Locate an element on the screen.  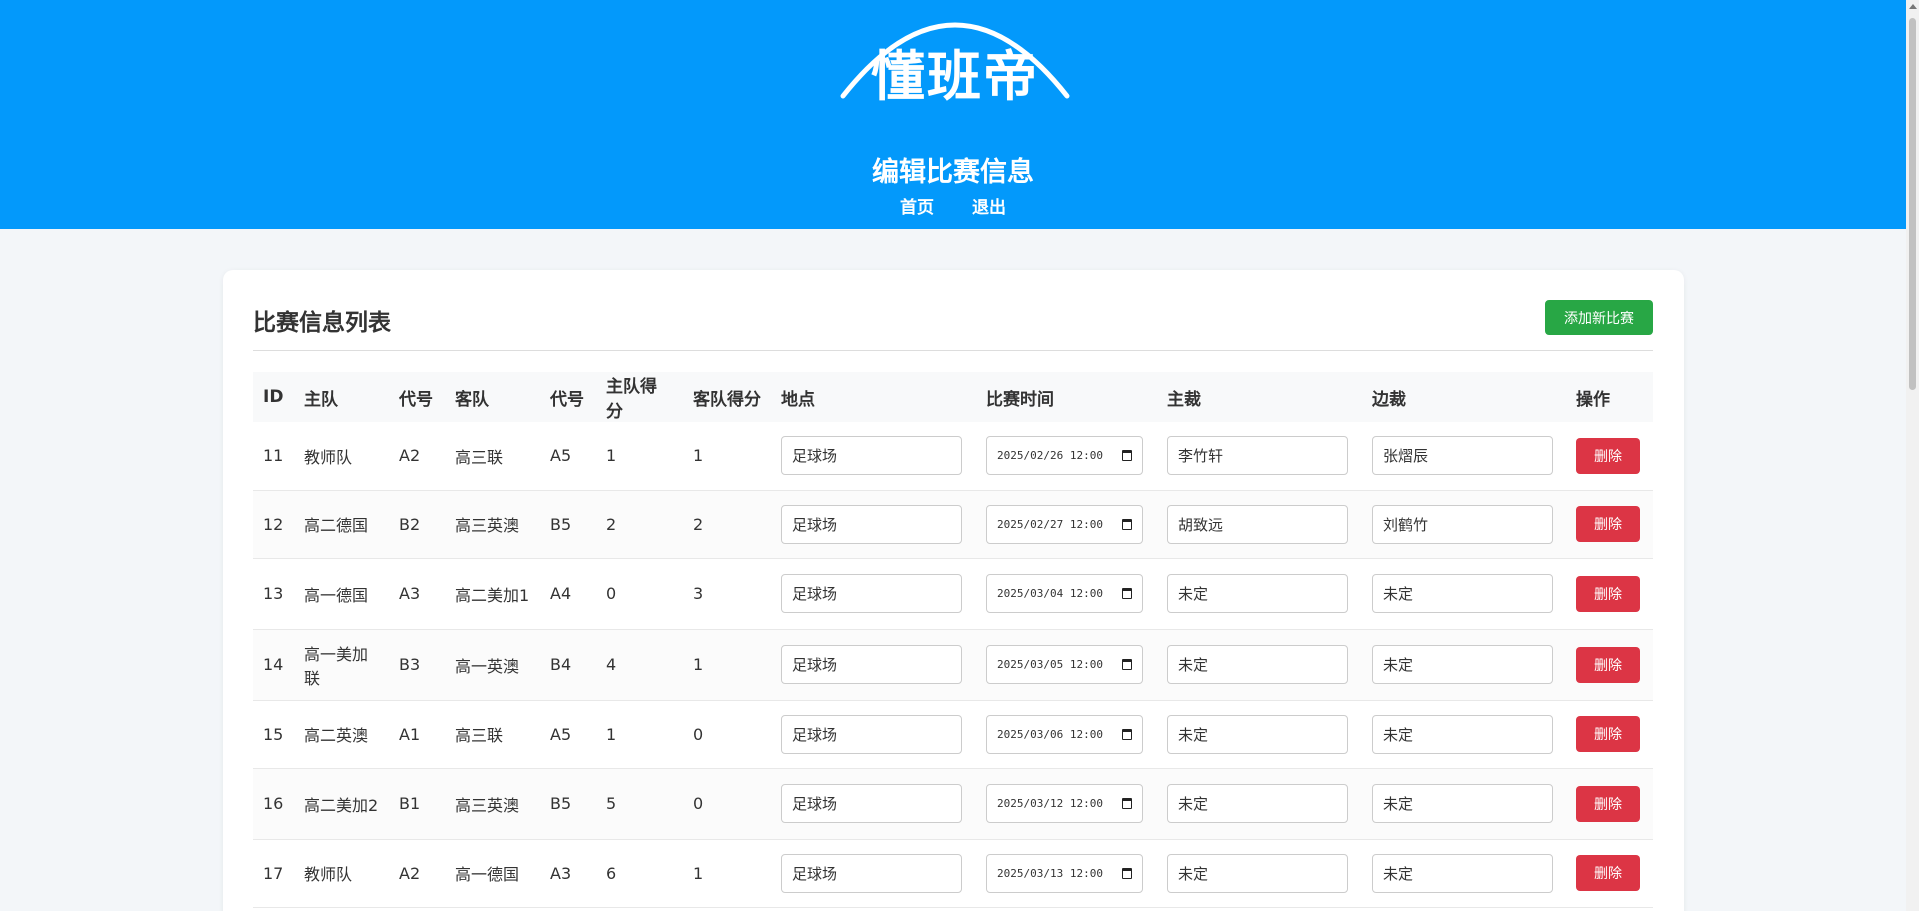
cell-time: 2025/03/13 12:00 is located at coordinates (1066, 873).